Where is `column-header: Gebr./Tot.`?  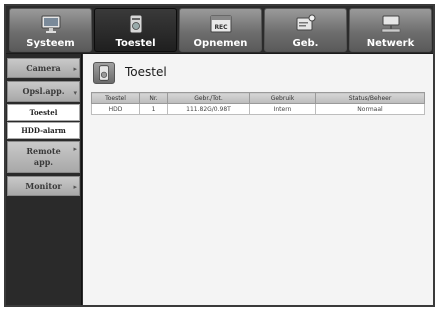 column-header: Gebr./Tot. is located at coordinates (208, 98).